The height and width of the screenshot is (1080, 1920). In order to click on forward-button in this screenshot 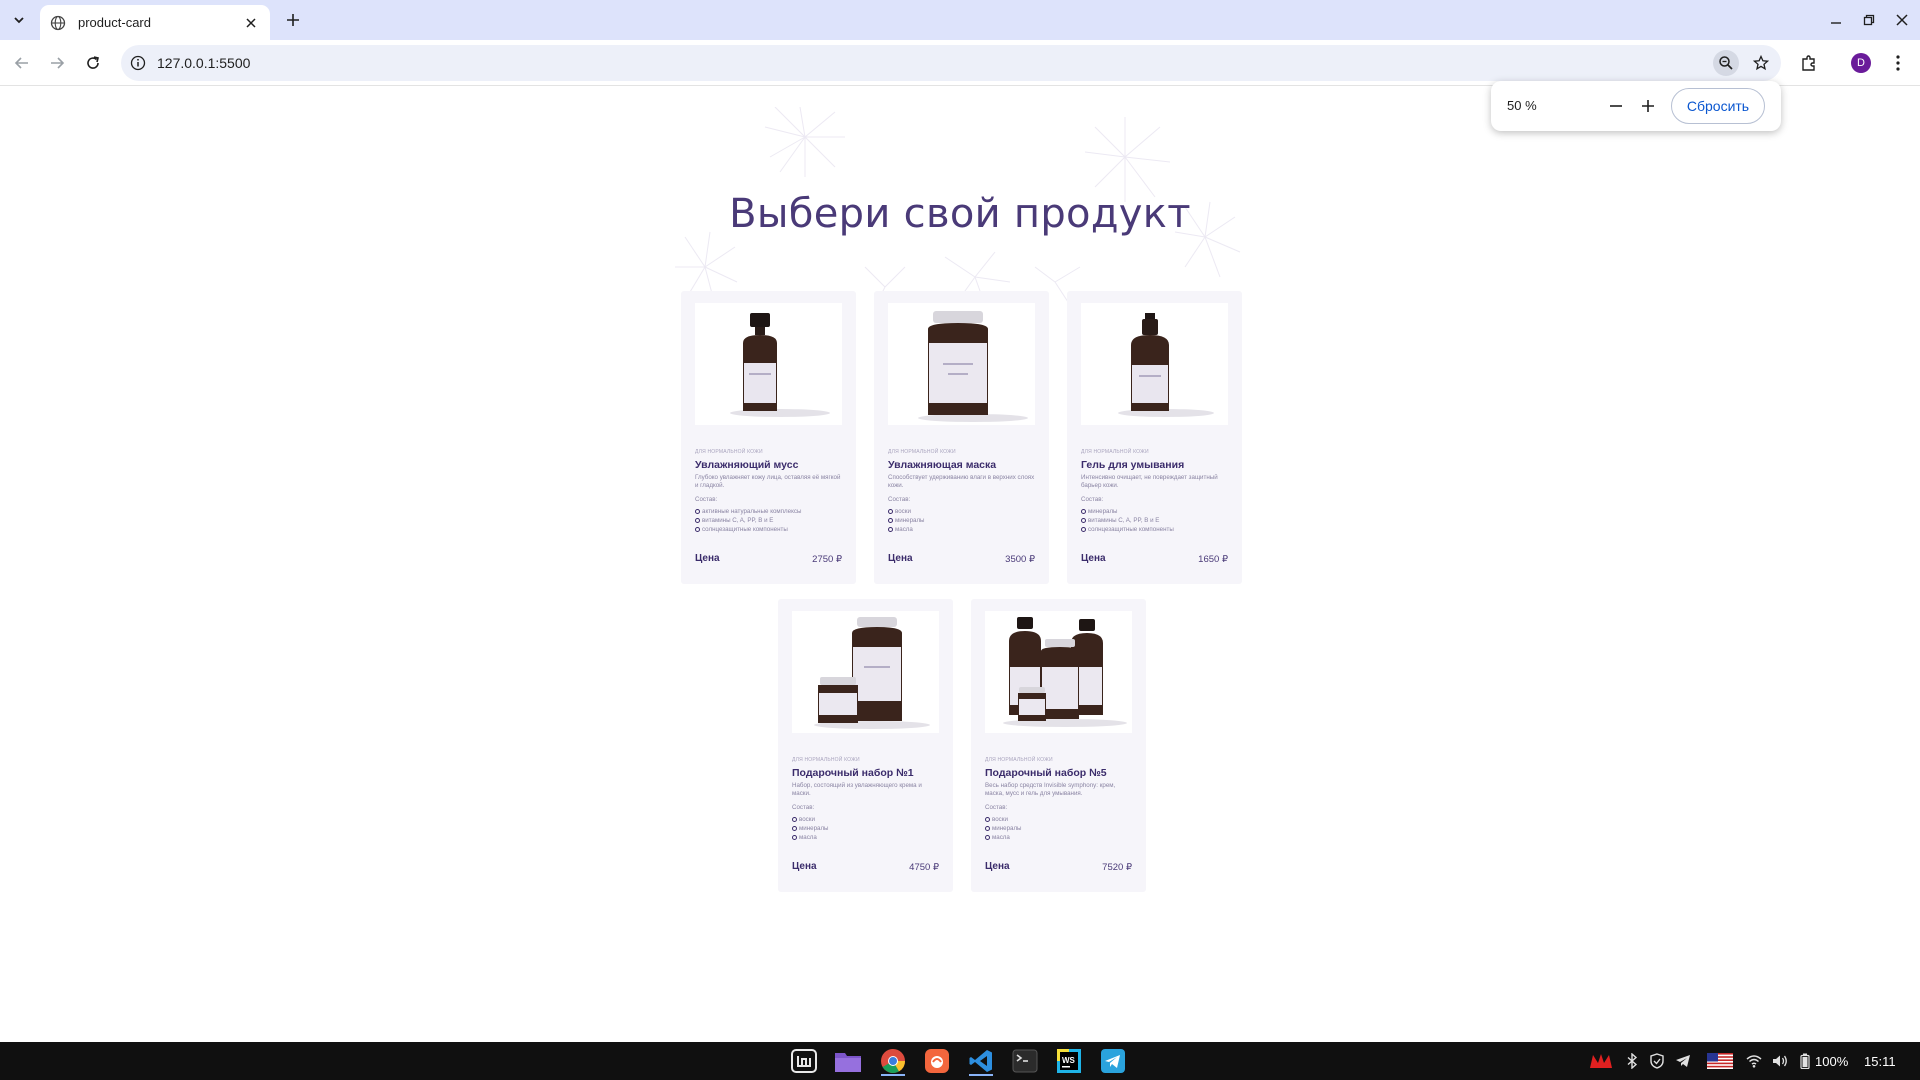, I will do `click(57, 63)`.